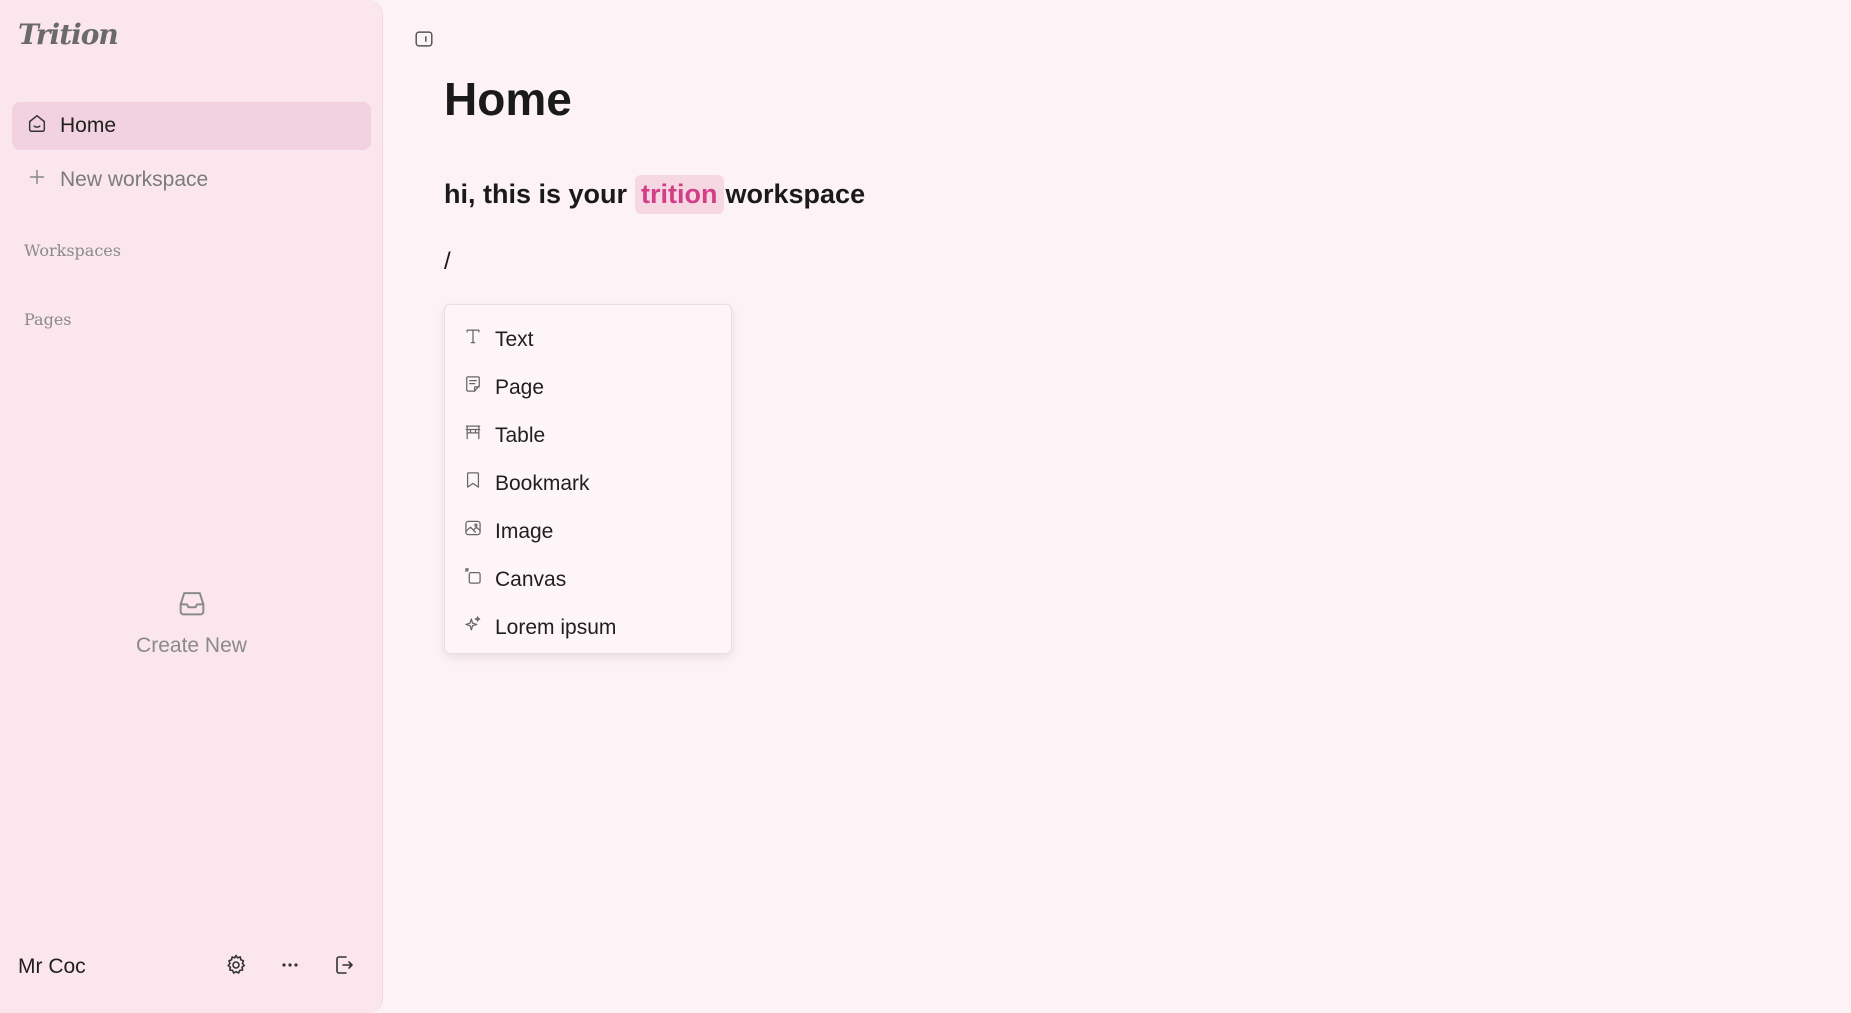 This screenshot has width=1851, height=1013. Describe the element at coordinates (37, 180) in the screenshot. I see `plus-icon` at that location.